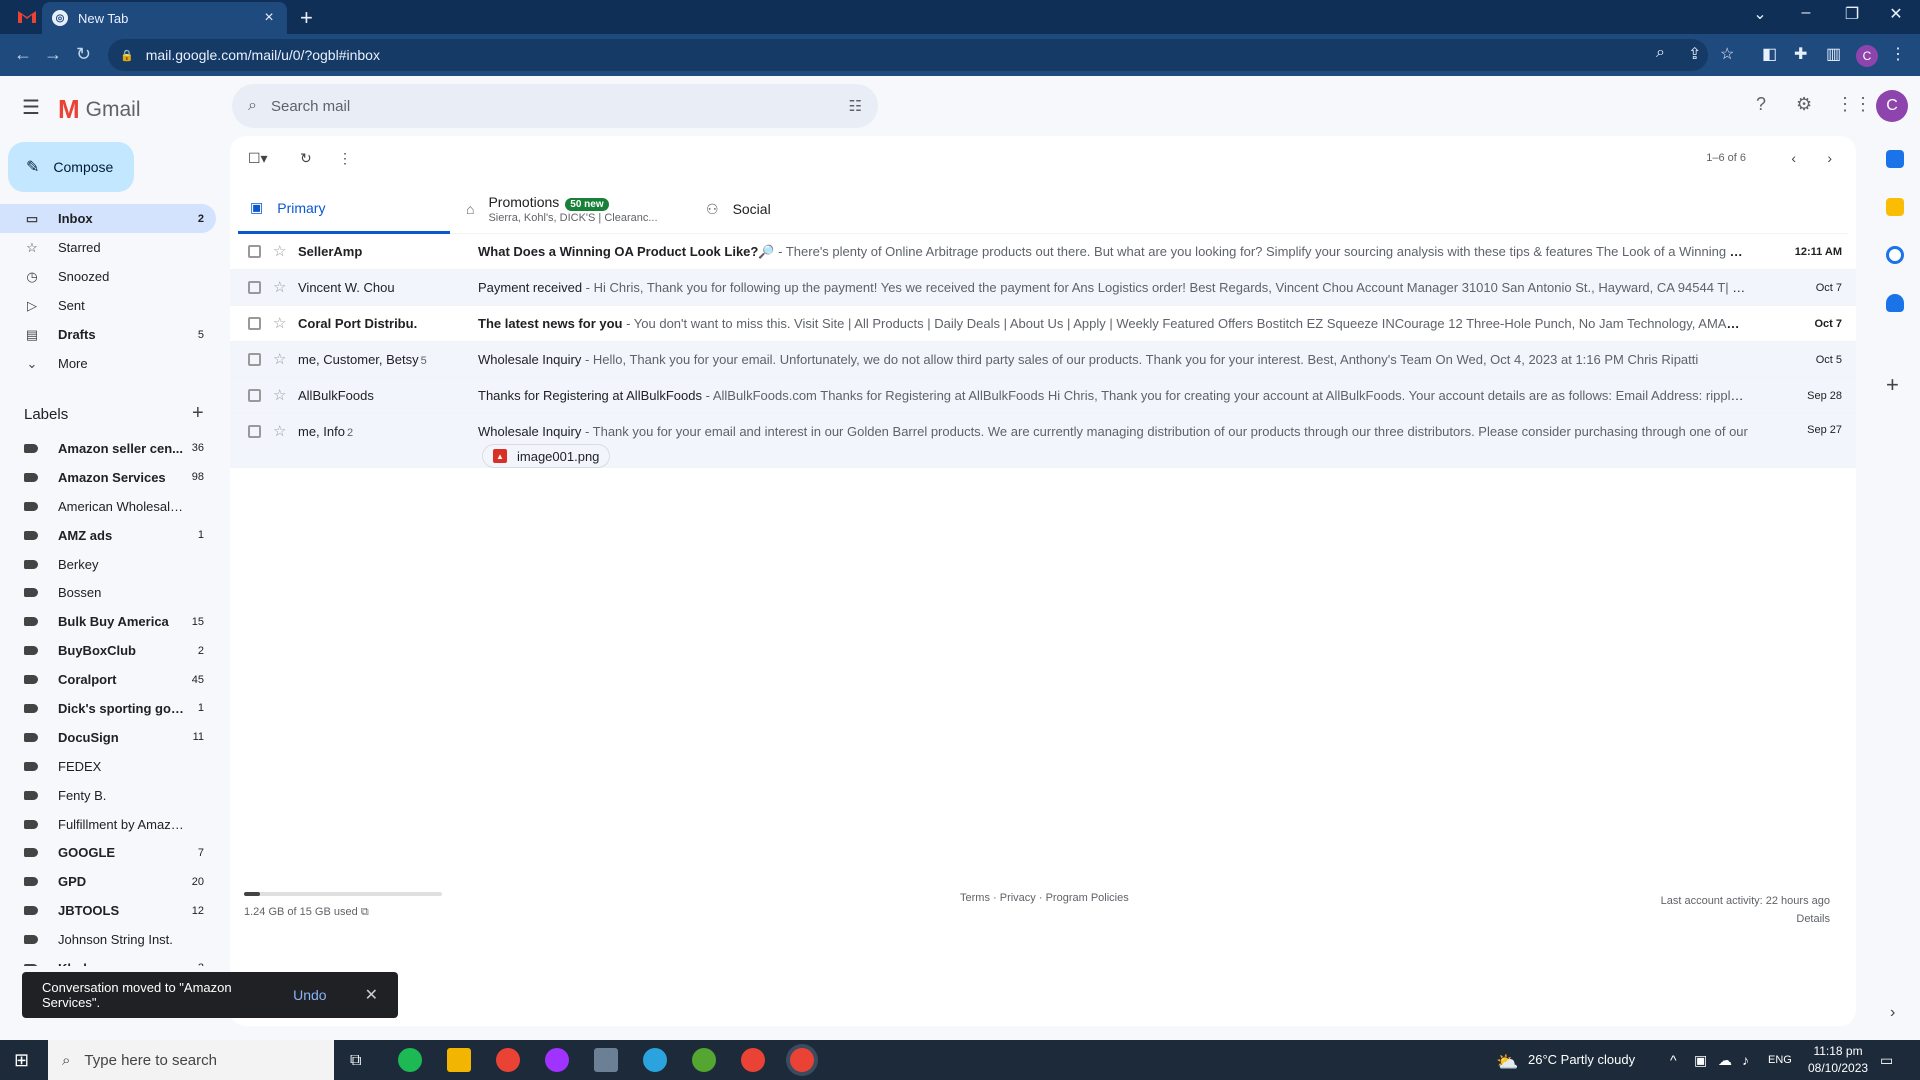 The height and width of the screenshot is (1080, 1920). What do you see at coordinates (258, 158) in the screenshot?
I see `select-checkbox-icon: ☐▾` at bounding box center [258, 158].